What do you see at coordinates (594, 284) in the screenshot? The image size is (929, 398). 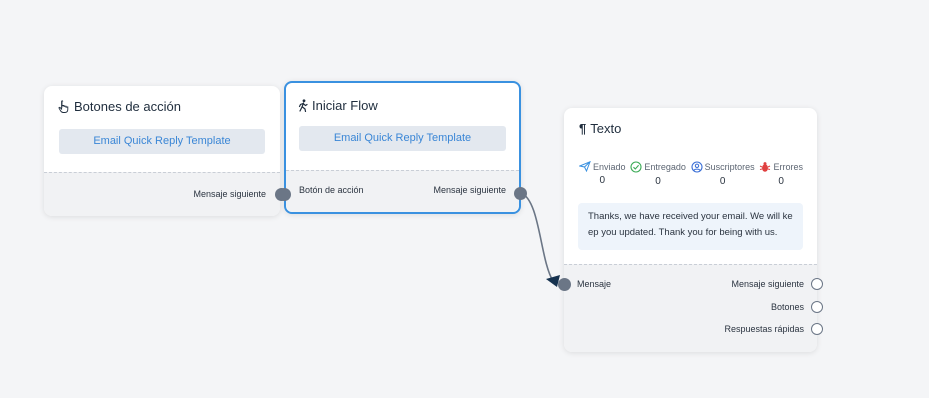 I see `input-label: Mensaje` at bounding box center [594, 284].